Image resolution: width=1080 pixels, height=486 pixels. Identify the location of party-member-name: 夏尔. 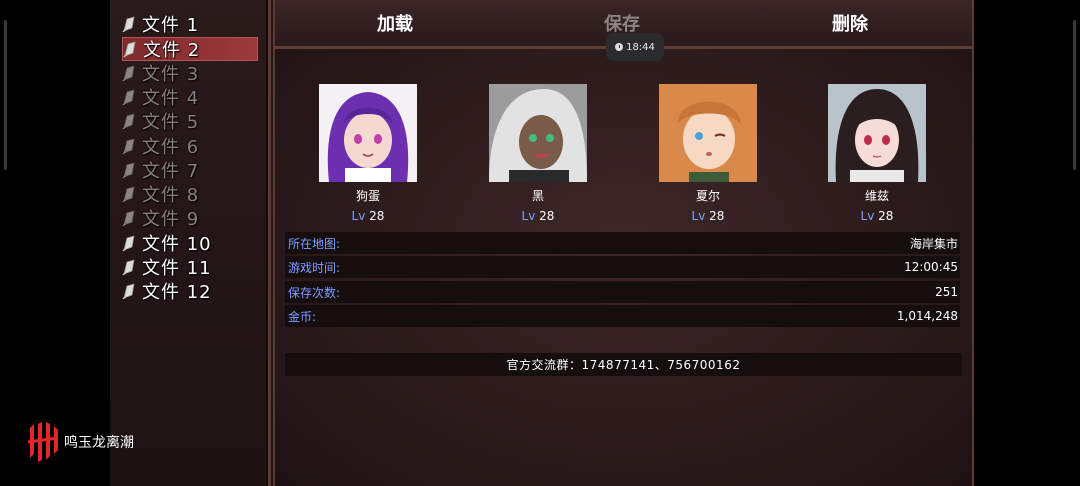
(707, 196).